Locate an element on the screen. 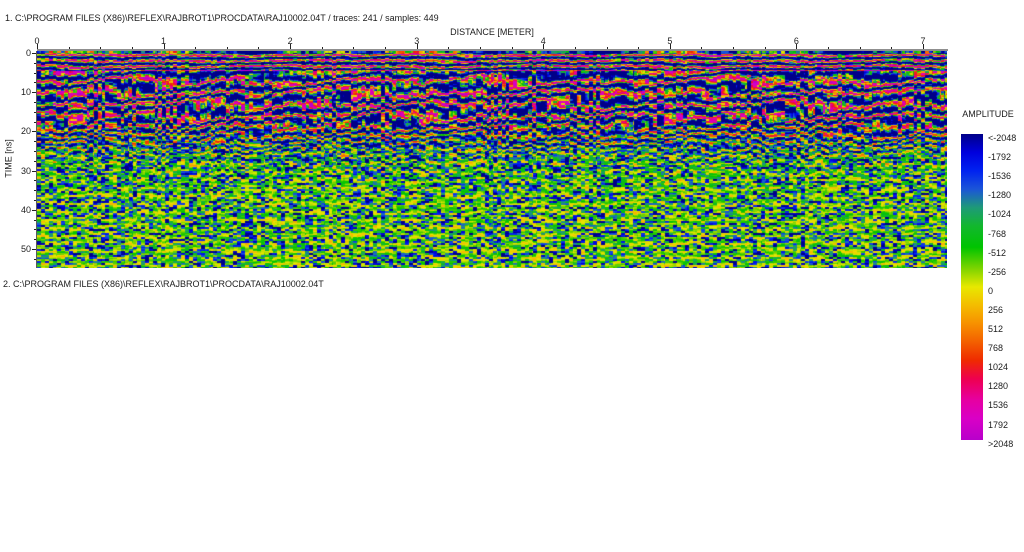 The height and width of the screenshot is (552, 1024). colorbar-label: -256 is located at coordinates (997, 271).